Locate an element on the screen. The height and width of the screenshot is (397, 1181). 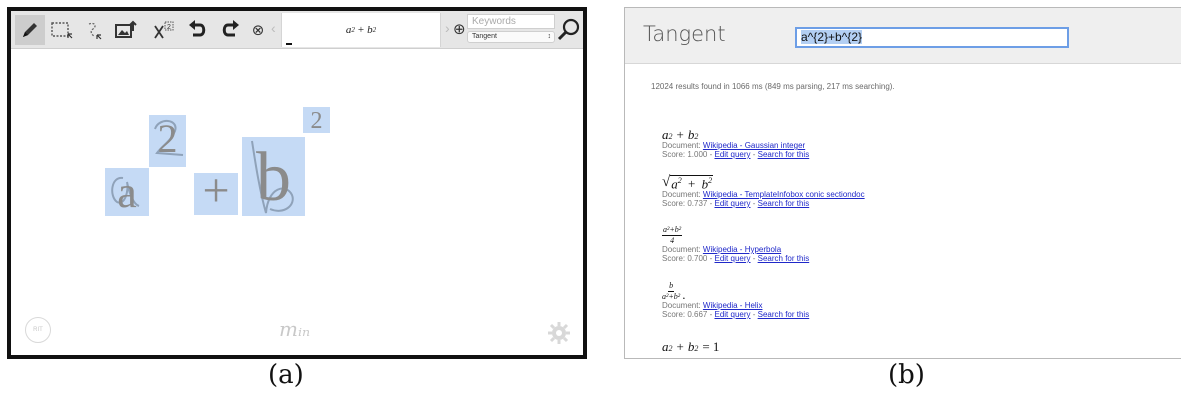
clear-icon: ⊗ is located at coordinates (258, 30).